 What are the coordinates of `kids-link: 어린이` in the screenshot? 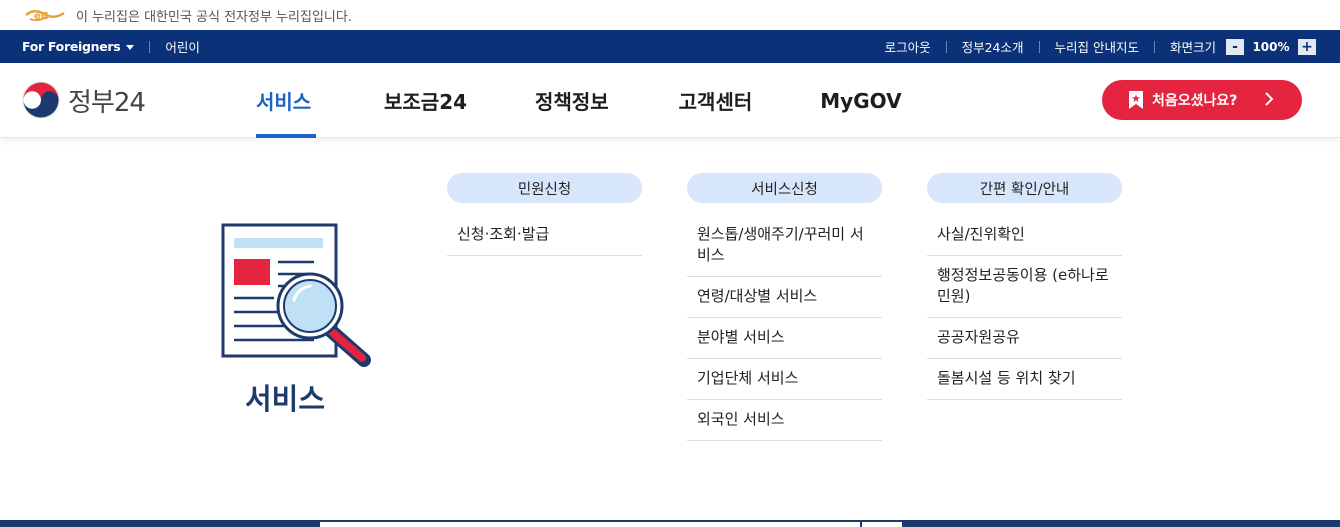 It's located at (182, 46).